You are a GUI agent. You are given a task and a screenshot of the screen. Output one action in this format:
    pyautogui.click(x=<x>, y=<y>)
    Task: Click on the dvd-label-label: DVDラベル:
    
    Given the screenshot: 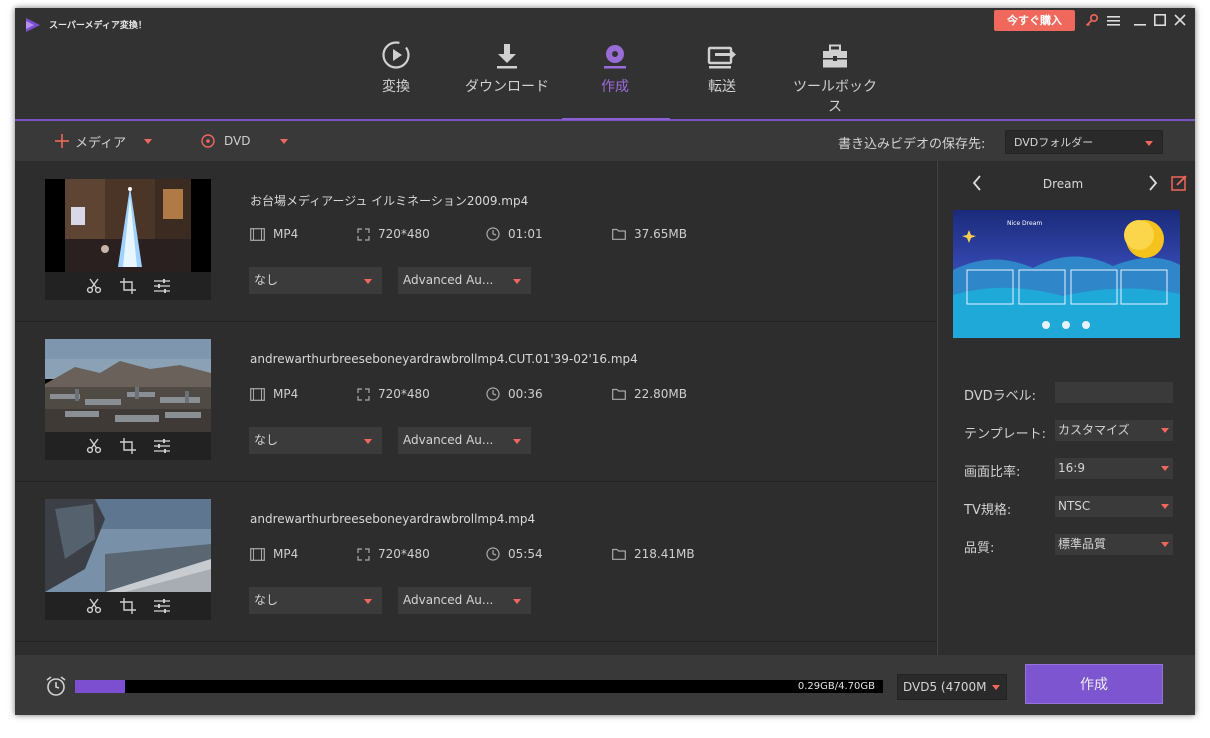 What is the action you would take?
    pyautogui.click(x=1000, y=396)
    